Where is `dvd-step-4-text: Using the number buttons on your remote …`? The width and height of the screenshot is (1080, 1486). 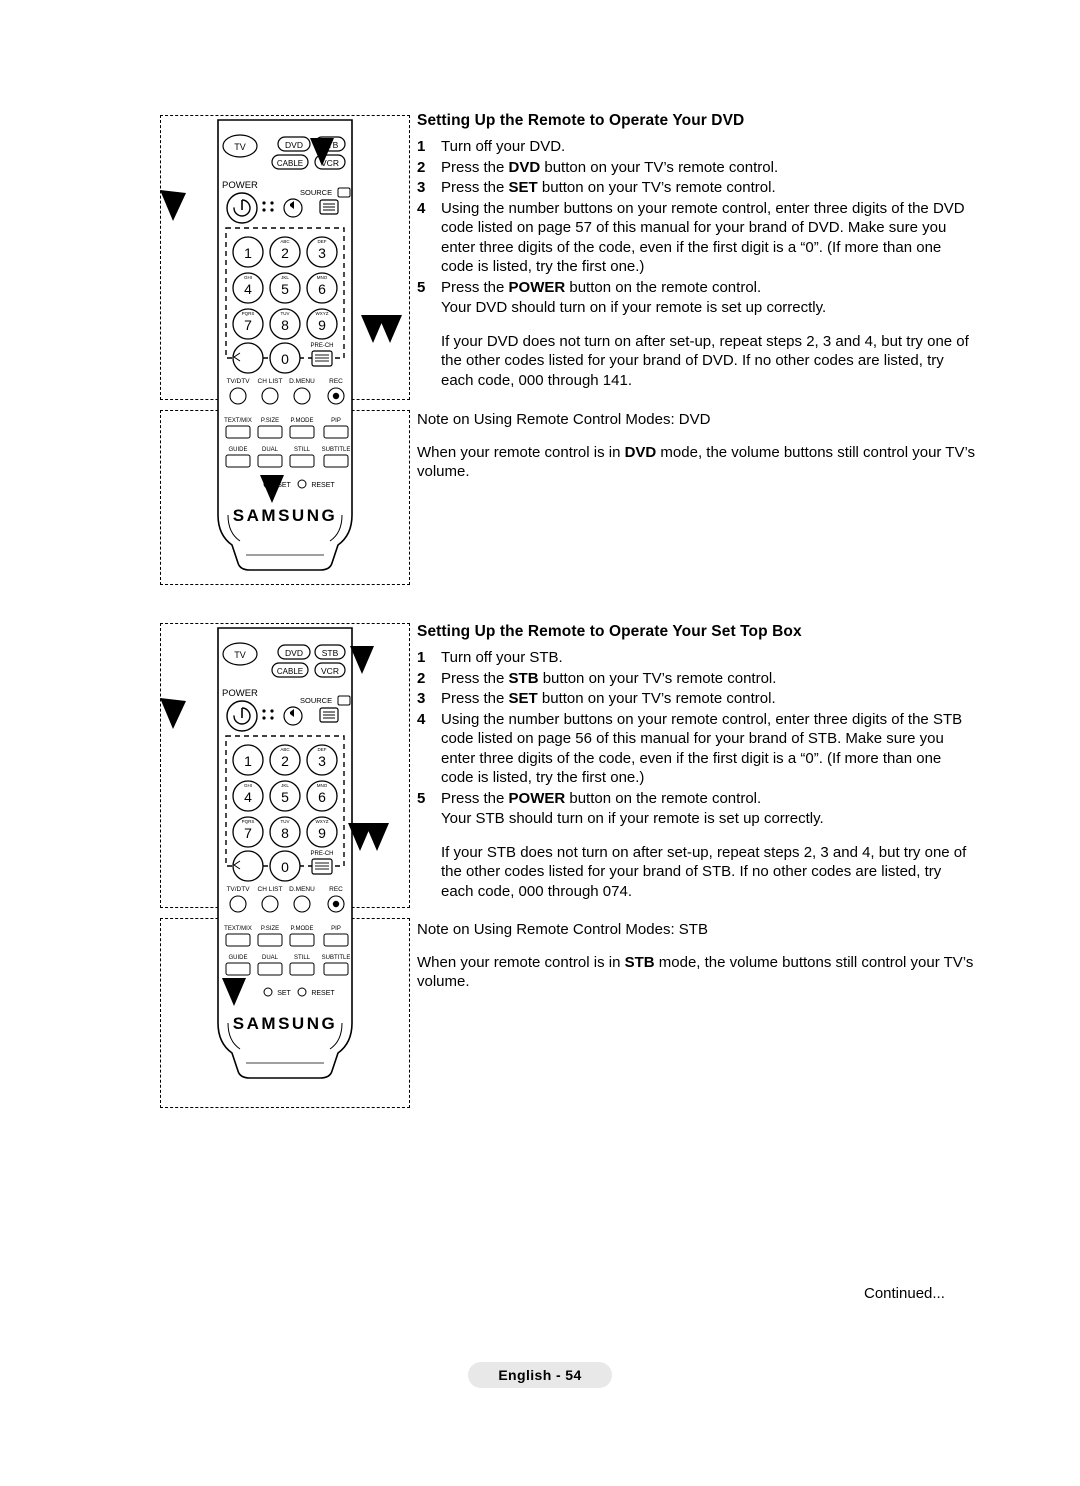
dvd-step-4-text: Using the number buttons on your remote … is located at coordinates (703, 237).